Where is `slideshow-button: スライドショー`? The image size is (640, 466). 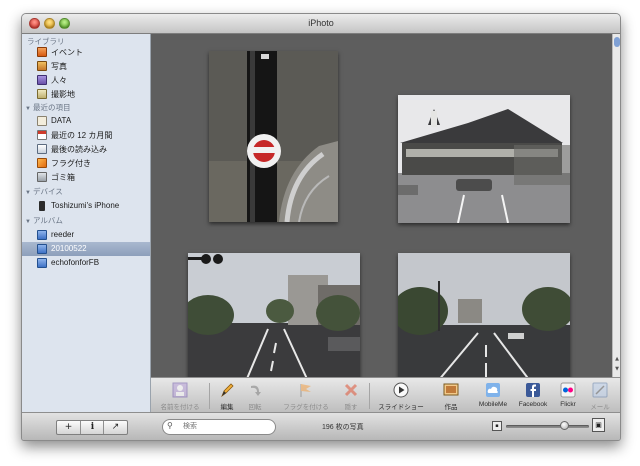
slideshow-button: スライドショー is located at coordinates (401, 396).